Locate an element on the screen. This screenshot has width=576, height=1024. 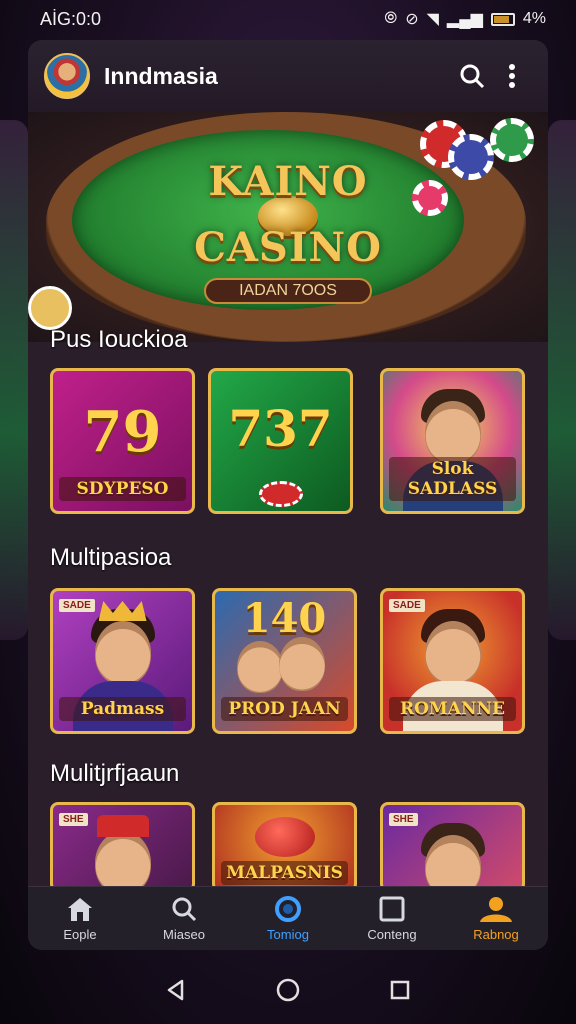
game-card-malpasnis: MALPASNIS is located at coordinates (284, 847).